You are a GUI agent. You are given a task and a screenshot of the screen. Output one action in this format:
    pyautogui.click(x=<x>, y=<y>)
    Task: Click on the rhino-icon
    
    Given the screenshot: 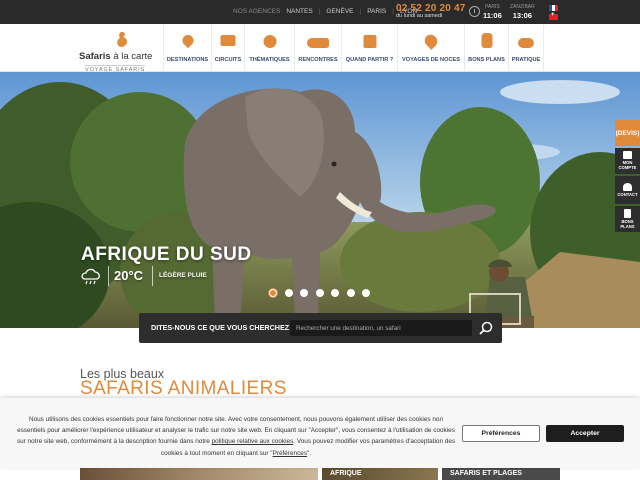 What is the action you would take?
    pyautogui.click(x=318, y=43)
    